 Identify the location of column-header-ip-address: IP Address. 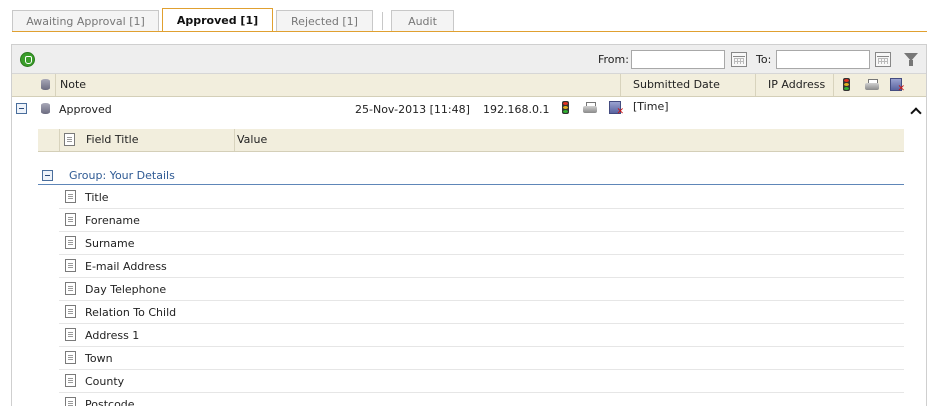
(794, 85).